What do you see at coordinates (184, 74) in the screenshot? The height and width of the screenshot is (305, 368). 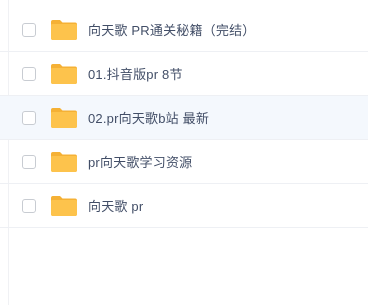 I see `file-row: 01.抖音版pr 8节` at bounding box center [184, 74].